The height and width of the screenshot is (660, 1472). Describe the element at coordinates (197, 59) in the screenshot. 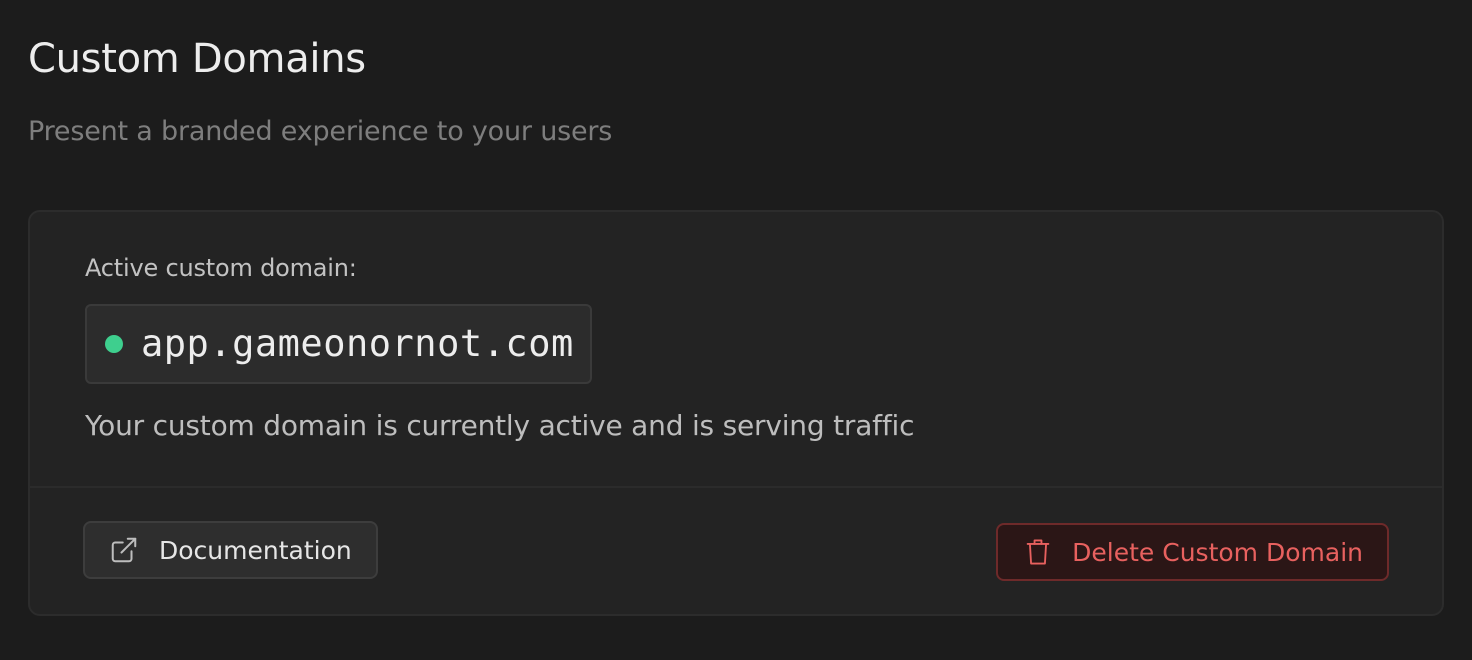

I see `page-title: Custom Domains` at that location.